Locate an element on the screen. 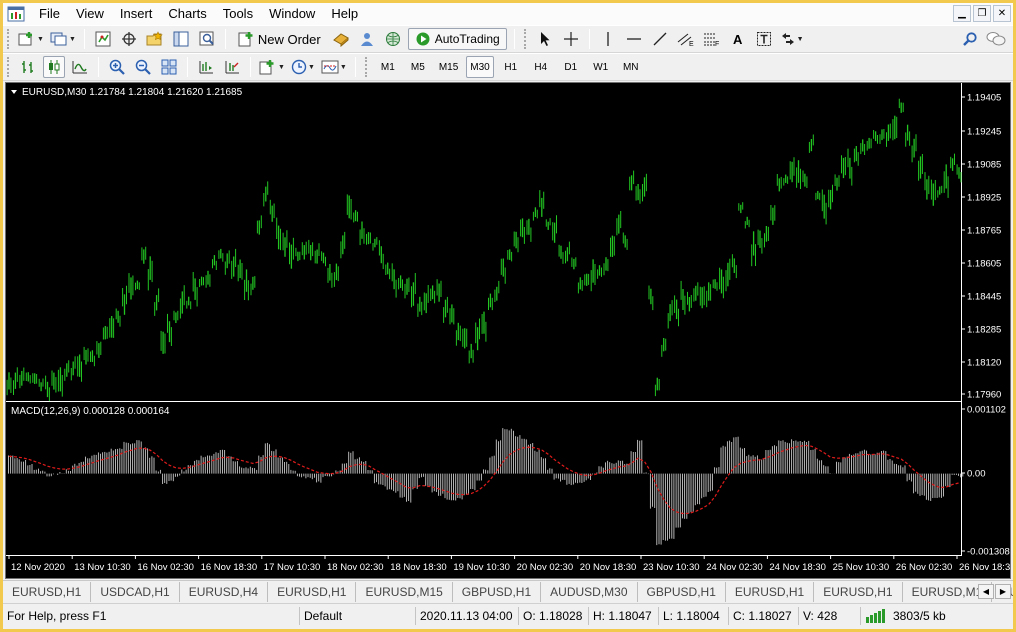 The image size is (1016, 632). text-tool-button: A is located at coordinates (738, 39).